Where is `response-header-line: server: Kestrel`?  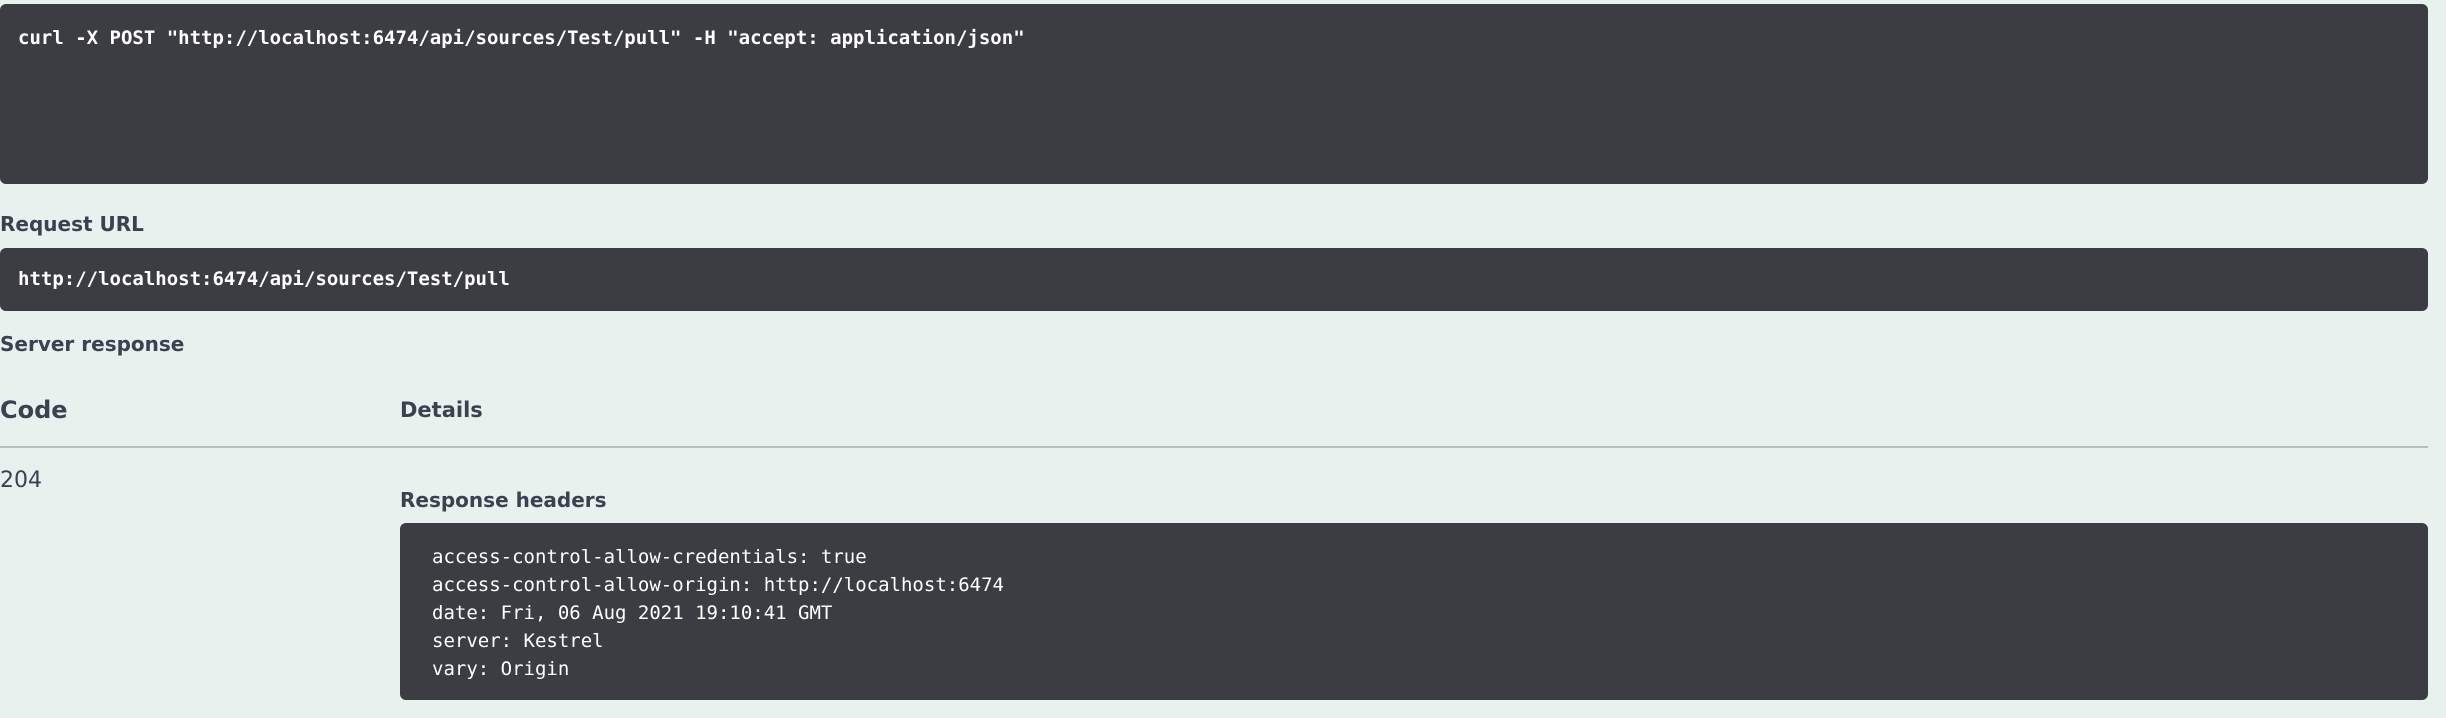
response-header-line: server: Kestrel is located at coordinates (518, 641).